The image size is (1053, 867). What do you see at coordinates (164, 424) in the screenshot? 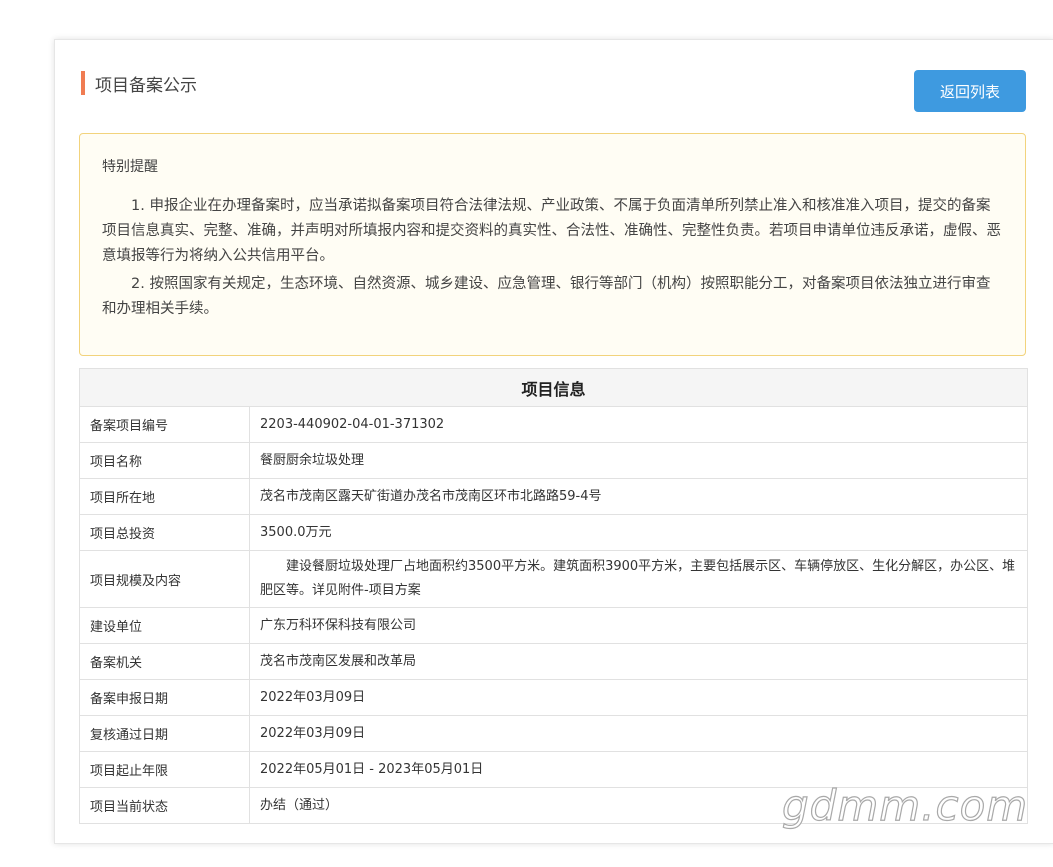
I see `row-label: 备案项目编号` at bounding box center [164, 424].